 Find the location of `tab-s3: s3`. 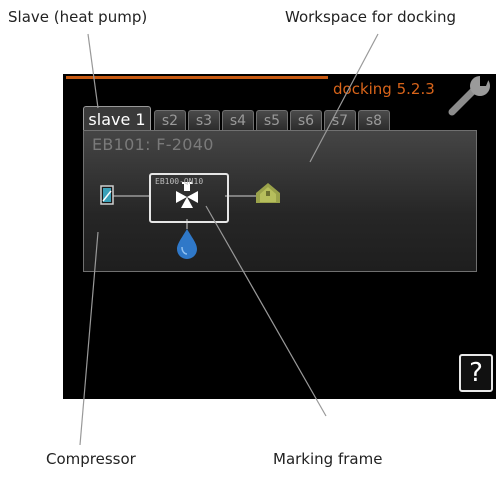

tab-s3: s3 is located at coordinates (204, 120).